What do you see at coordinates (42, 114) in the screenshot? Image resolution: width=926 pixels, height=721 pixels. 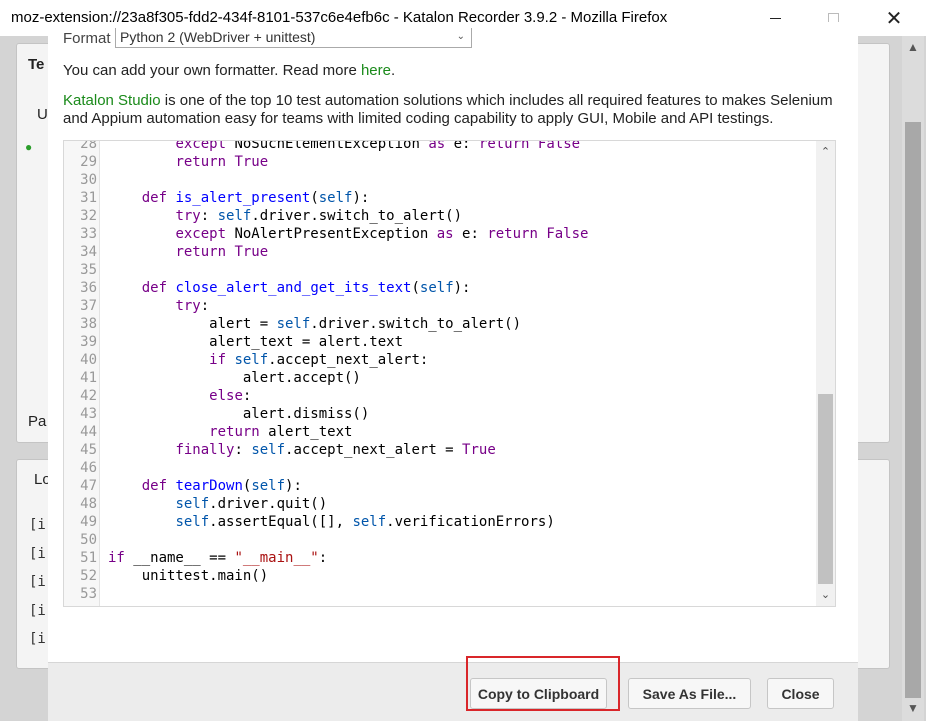 I see `bg-row-partial: U` at bounding box center [42, 114].